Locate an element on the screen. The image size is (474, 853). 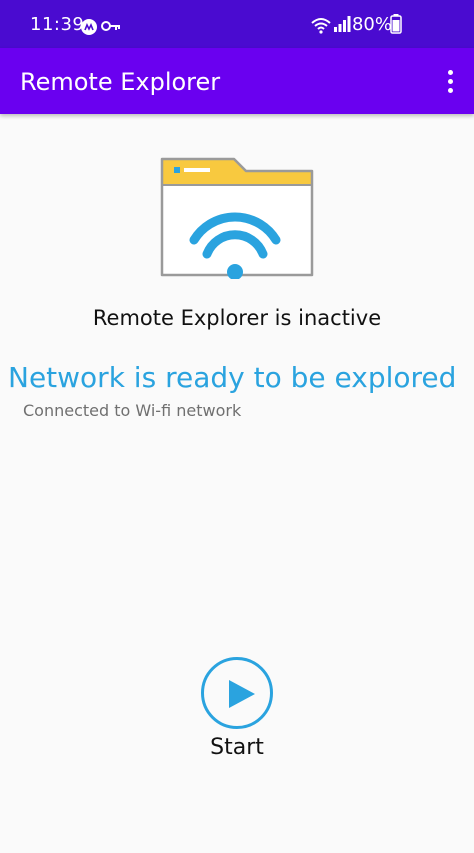
network-status-subtitle: Connected to Wi-fi network is located at coordinates (132, 410).